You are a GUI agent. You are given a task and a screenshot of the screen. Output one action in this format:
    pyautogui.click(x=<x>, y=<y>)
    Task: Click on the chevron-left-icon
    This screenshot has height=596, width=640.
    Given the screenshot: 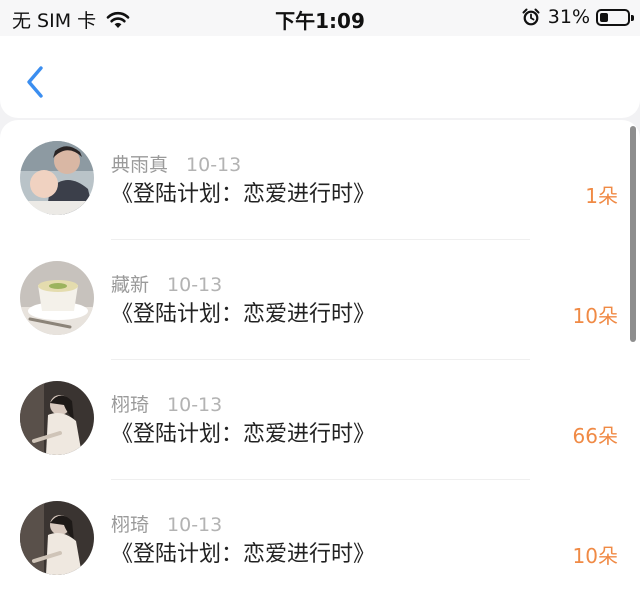 What is the action you would take?
    pyautogui.click(x=35, y=82)
    